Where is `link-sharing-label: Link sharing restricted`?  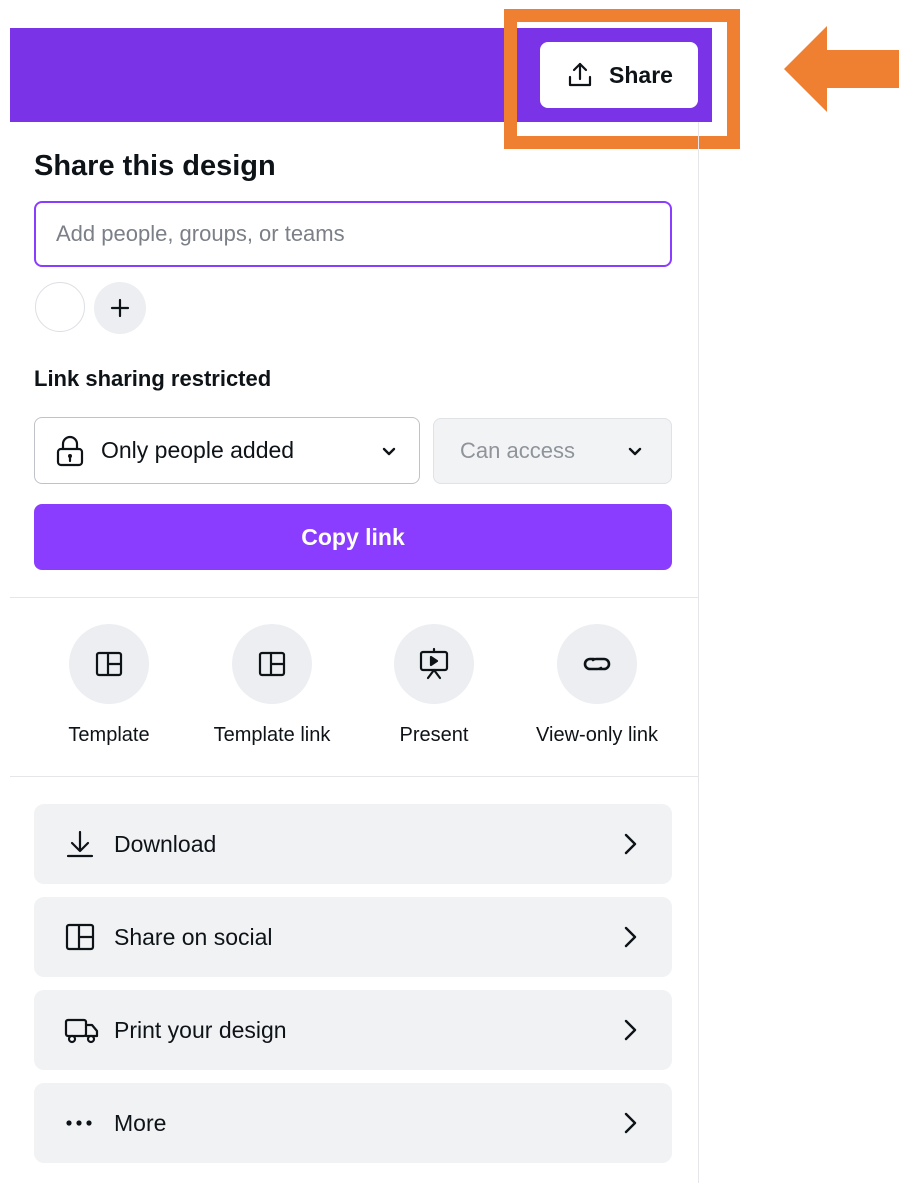
link-sharing-label: Link sharing restricted is located at coordinates (153, 378).